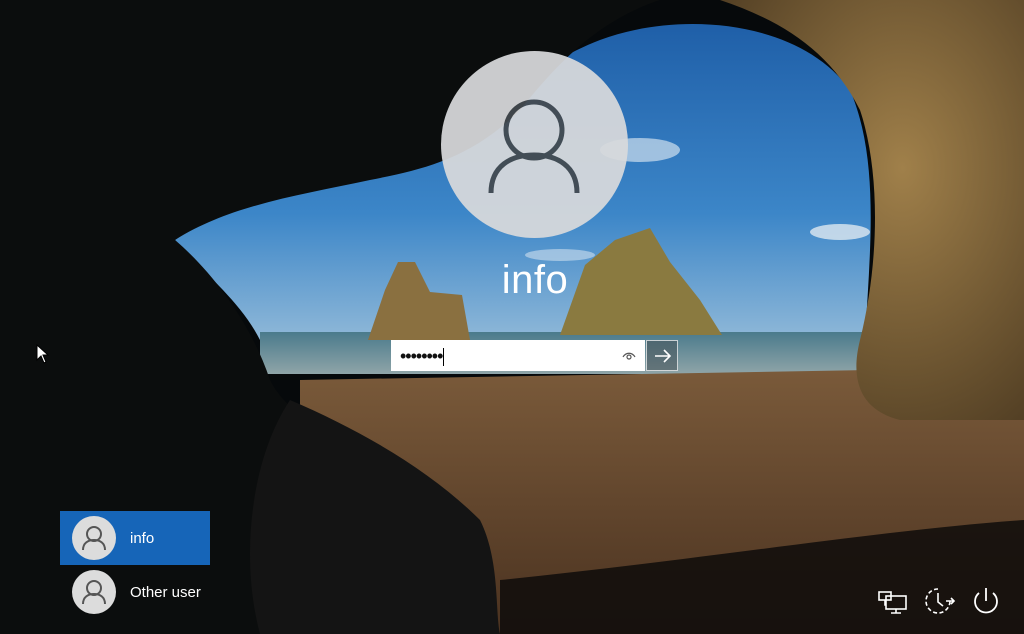  Describe the element at coordinates (422, 356) in the screenshot. I see `password-mask: ••••••••` at that location.